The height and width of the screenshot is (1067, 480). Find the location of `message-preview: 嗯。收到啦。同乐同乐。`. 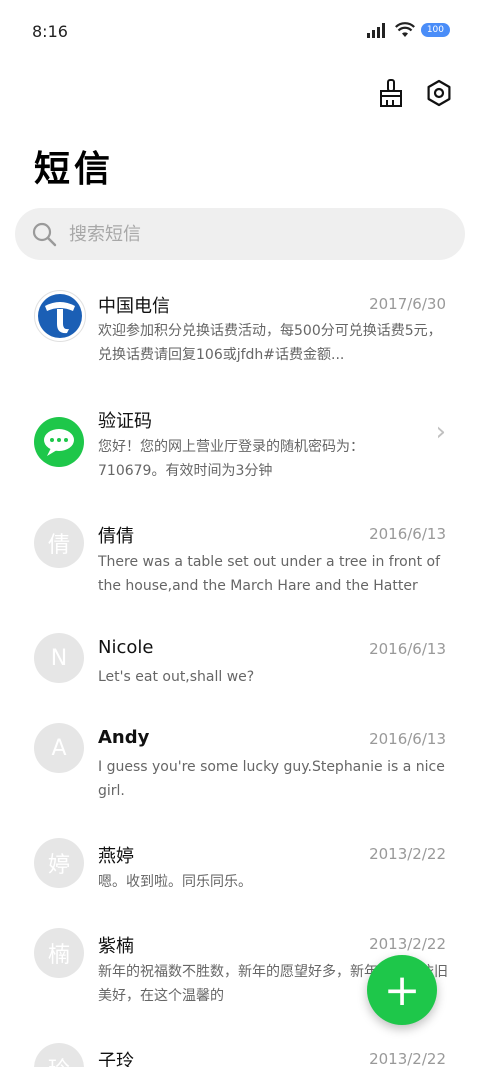

message-preview: 嗯。收到啦。同乐同乐。 is located at coordinates (175, 882).